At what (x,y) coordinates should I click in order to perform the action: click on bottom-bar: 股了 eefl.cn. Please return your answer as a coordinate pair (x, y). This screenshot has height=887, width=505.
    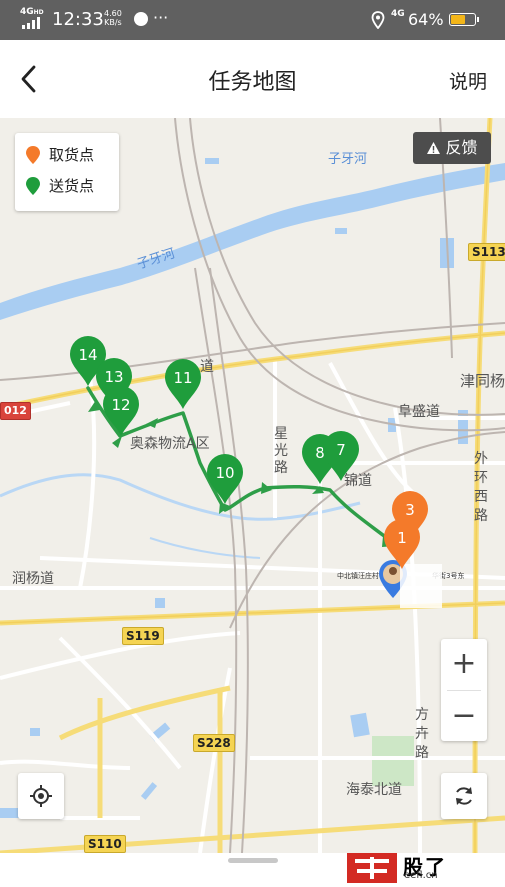
    Looking at the image, I should click on (252, 868).